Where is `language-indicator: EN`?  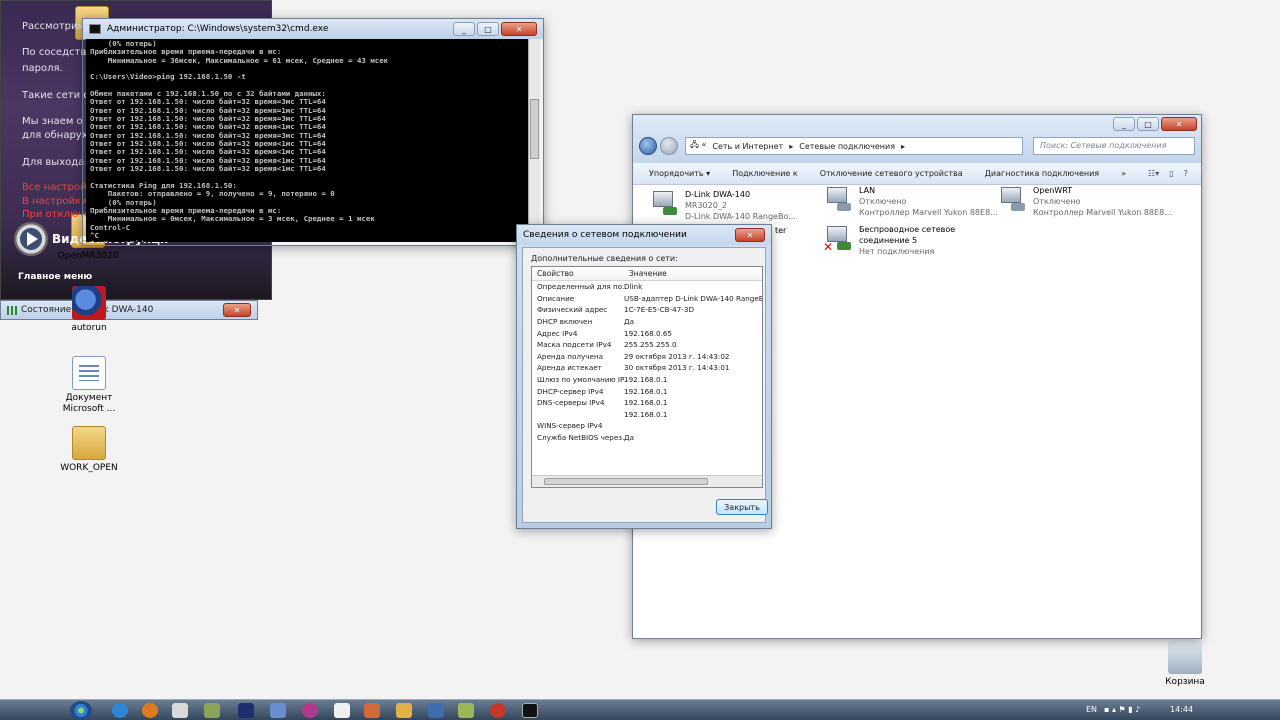 language-indicator: EN is located at coordinates (1091, 709).